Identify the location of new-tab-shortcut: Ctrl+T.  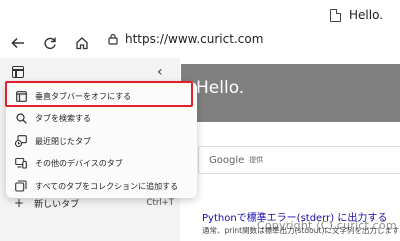
(160, 203).